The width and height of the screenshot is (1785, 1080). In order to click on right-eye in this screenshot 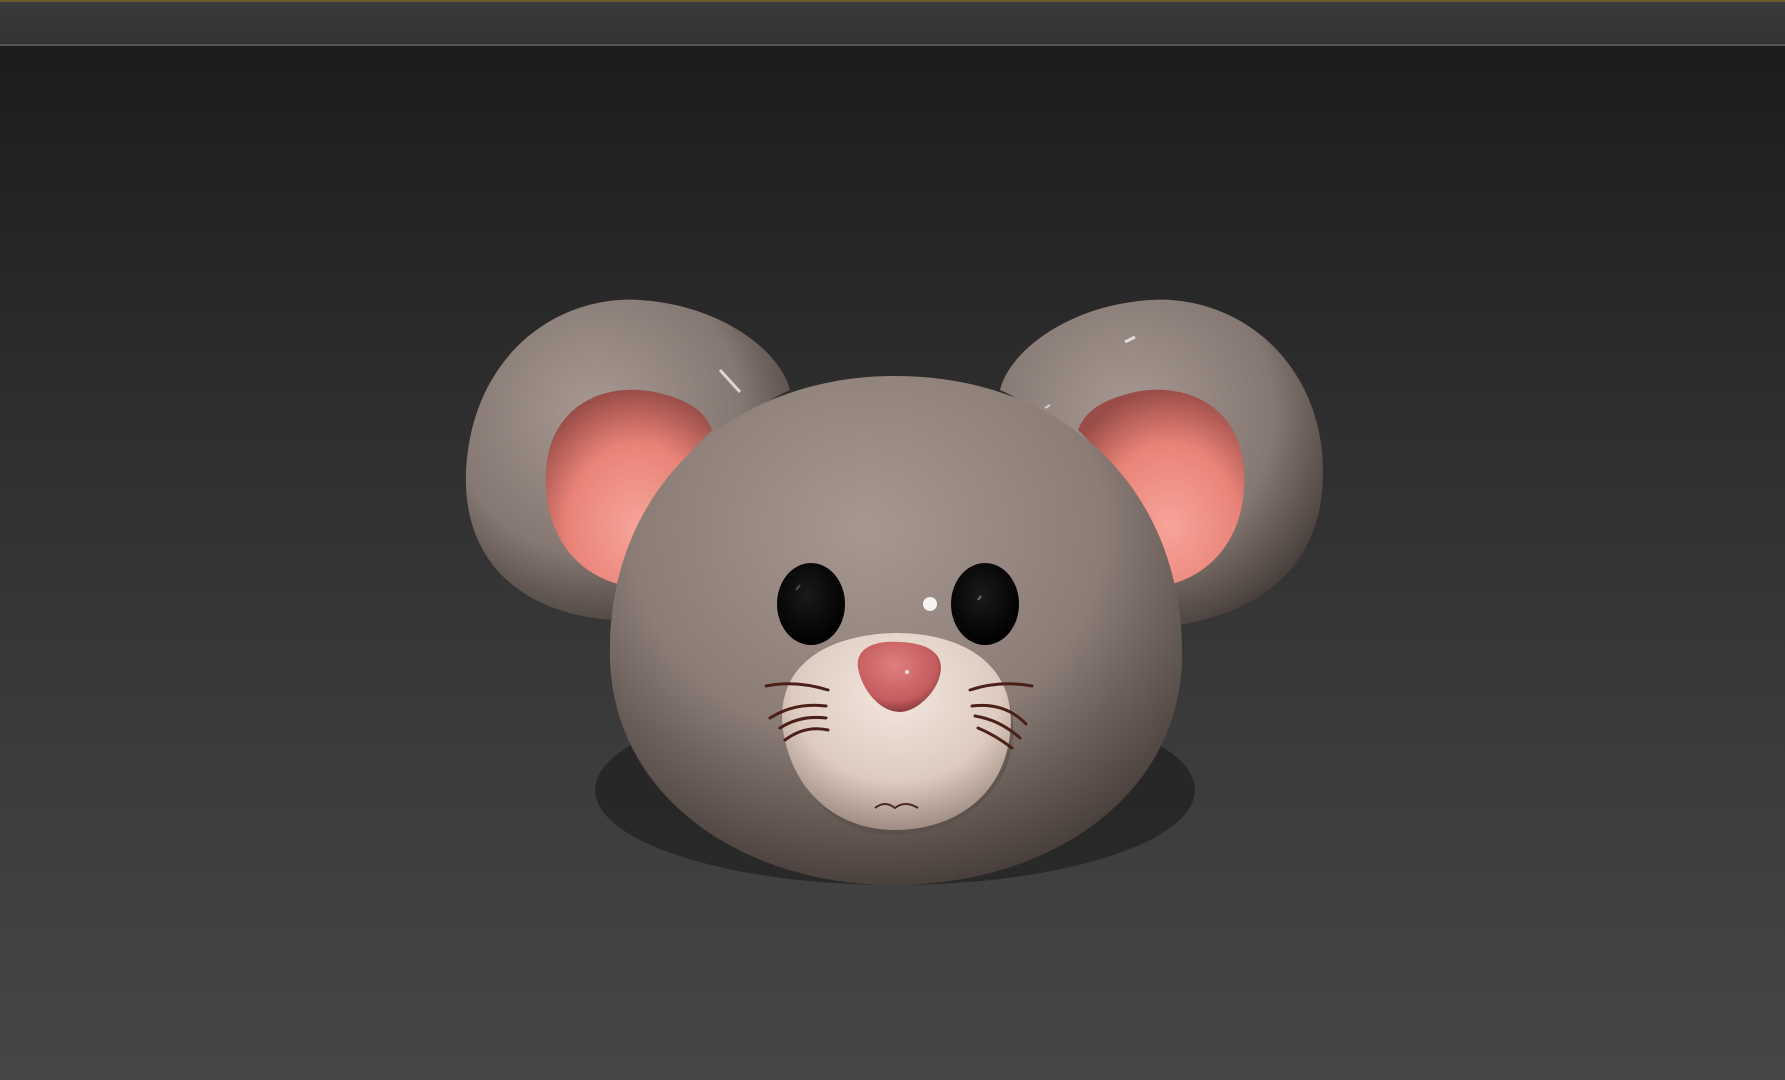, I will do `click(985, 604)`.